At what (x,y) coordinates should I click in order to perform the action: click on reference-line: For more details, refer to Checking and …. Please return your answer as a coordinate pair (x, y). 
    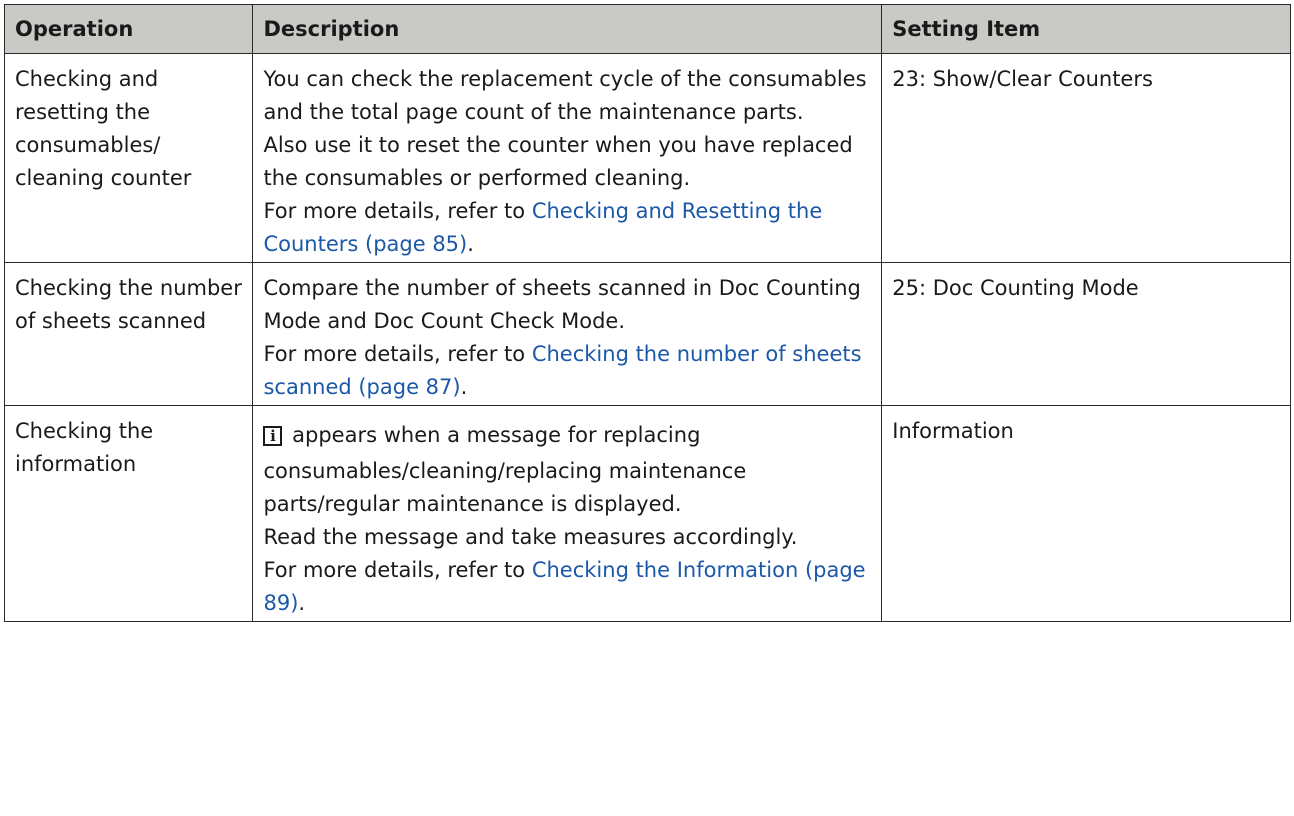
    Looking at the image, I should click on (568, 228).